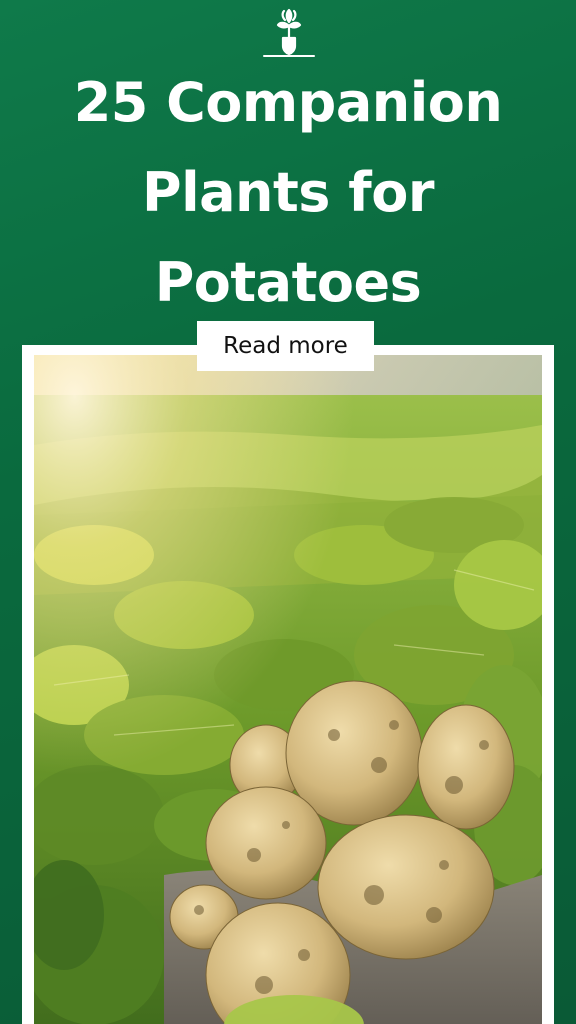 This screenshot has height=1024, width=576. What do you see at coordinates (285, 346) in the screenshot?
I see `read-more-button: Read more` at bounding box center [285, 346].